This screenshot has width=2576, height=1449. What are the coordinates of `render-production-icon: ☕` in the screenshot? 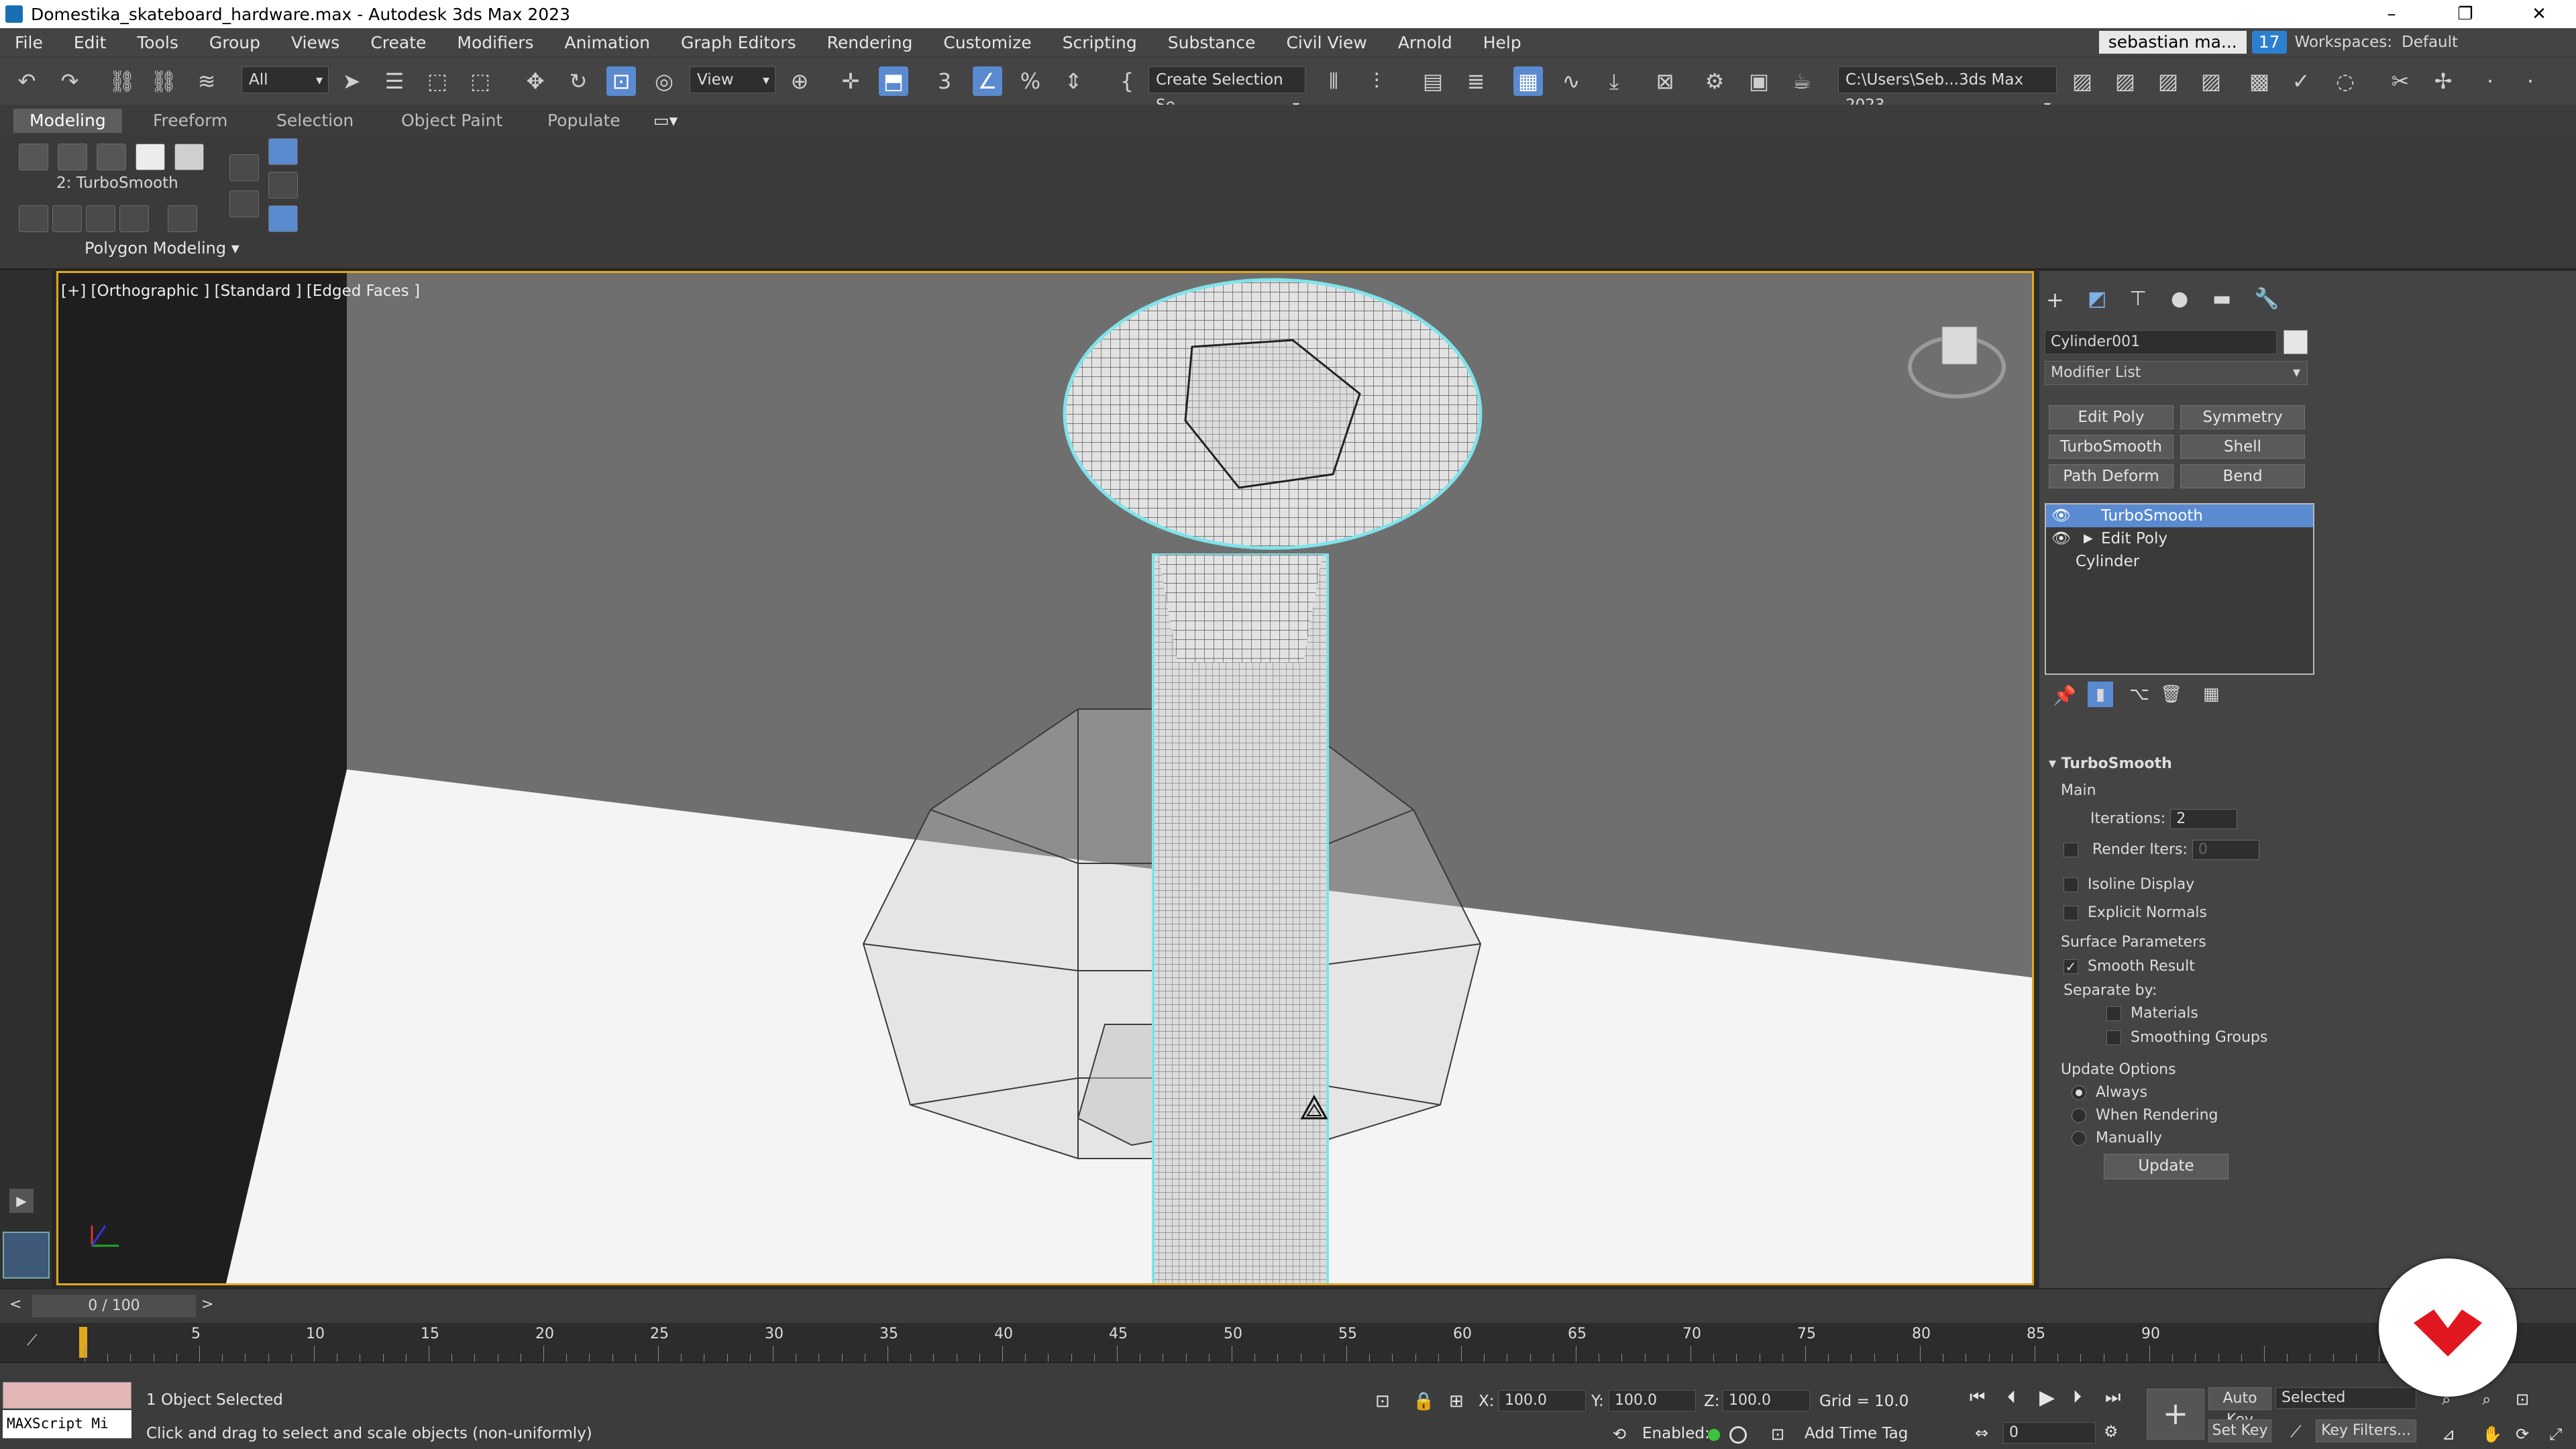 It's located at (1802, 81).